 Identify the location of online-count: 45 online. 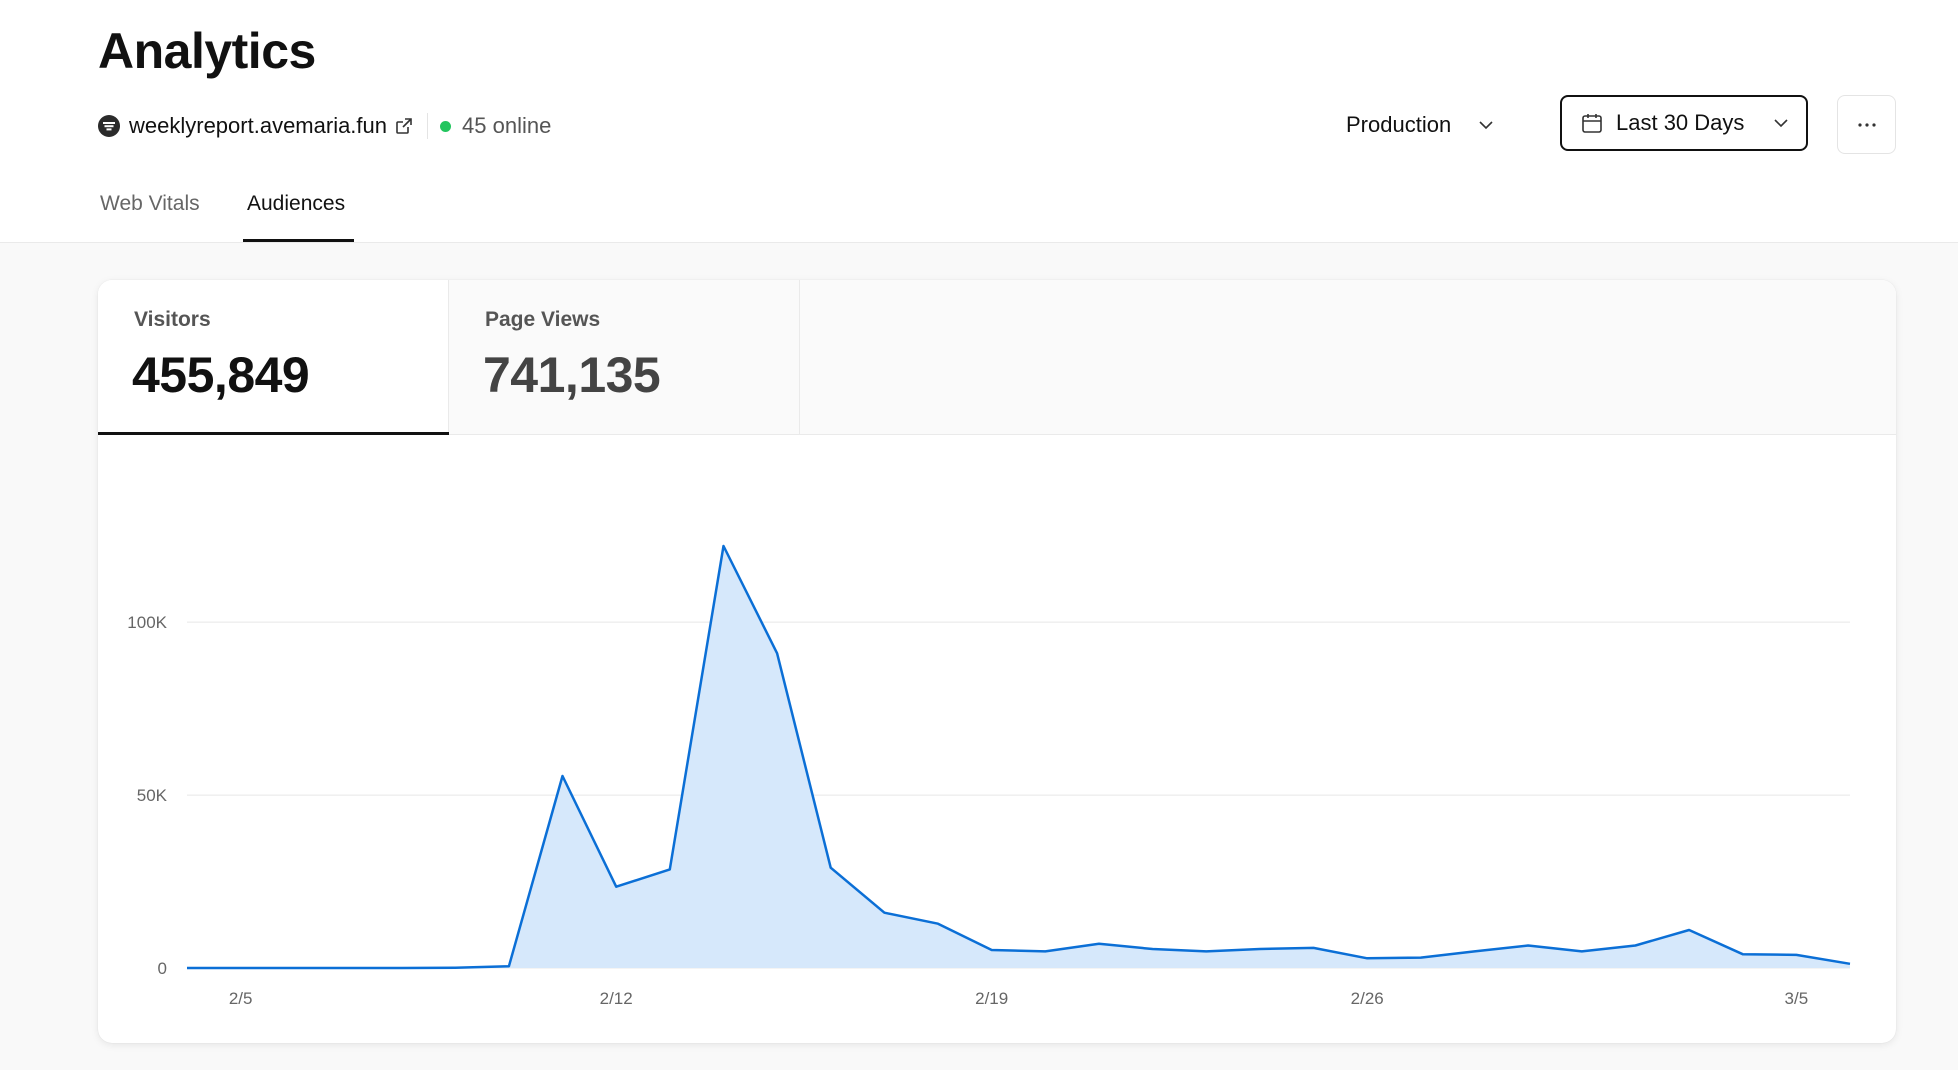
(507, 125).